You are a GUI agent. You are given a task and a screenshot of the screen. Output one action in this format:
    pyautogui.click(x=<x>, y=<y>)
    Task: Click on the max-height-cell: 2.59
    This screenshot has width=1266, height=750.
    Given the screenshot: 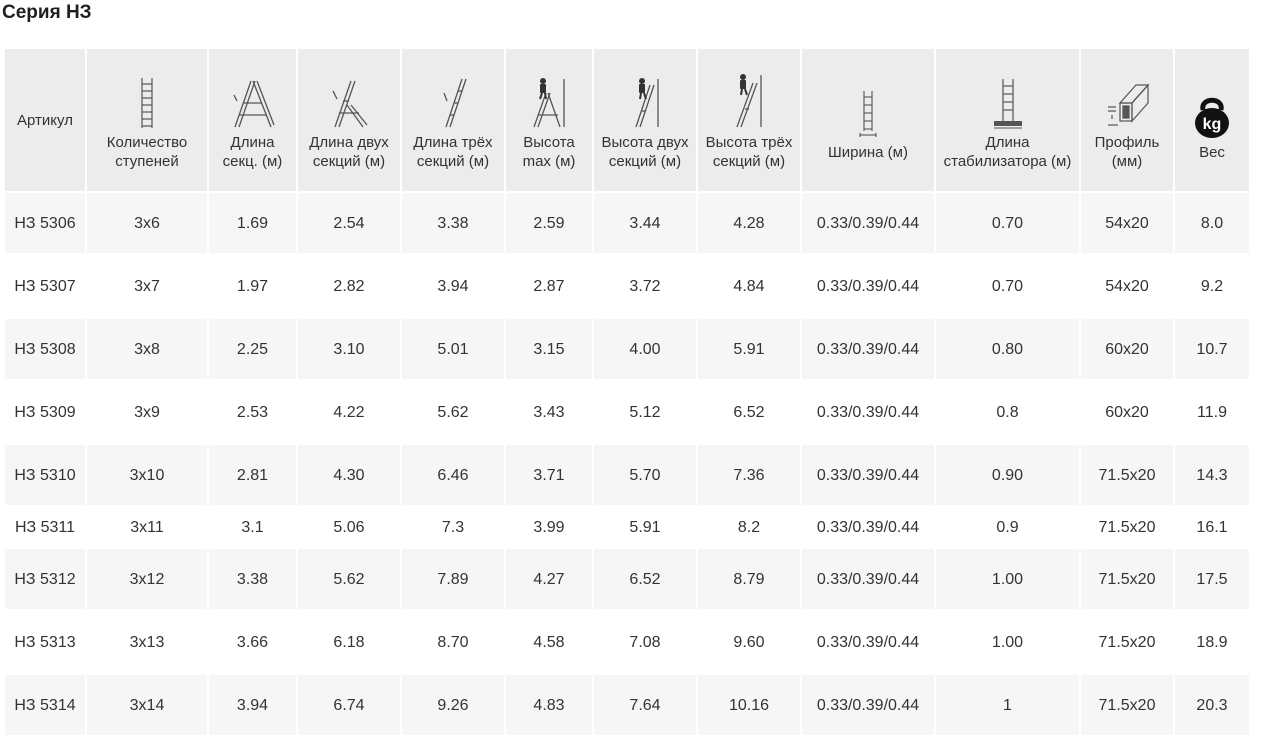 What is the action you would take?
    pyautogui.click(x=549, y=222)
    